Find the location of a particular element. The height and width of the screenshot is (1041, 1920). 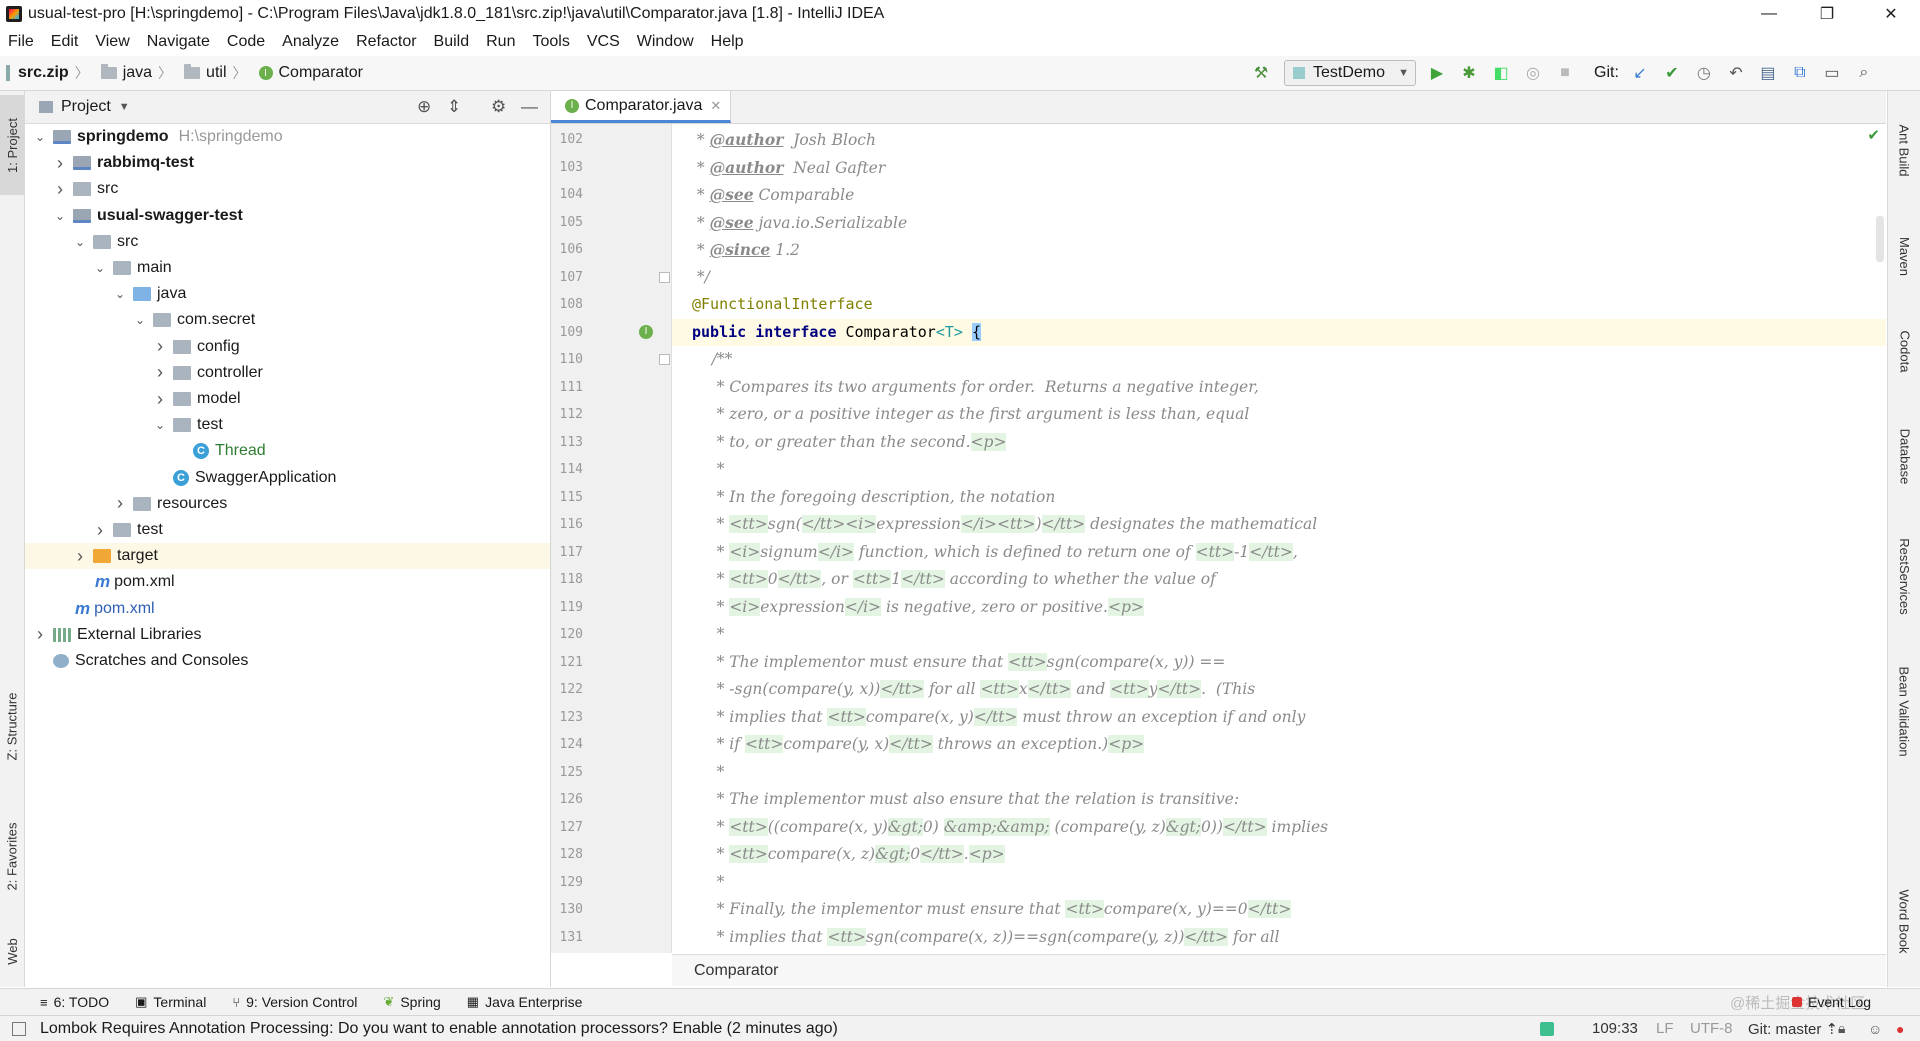

menu-navigate: Navigate is located at coordinates (179, 42).